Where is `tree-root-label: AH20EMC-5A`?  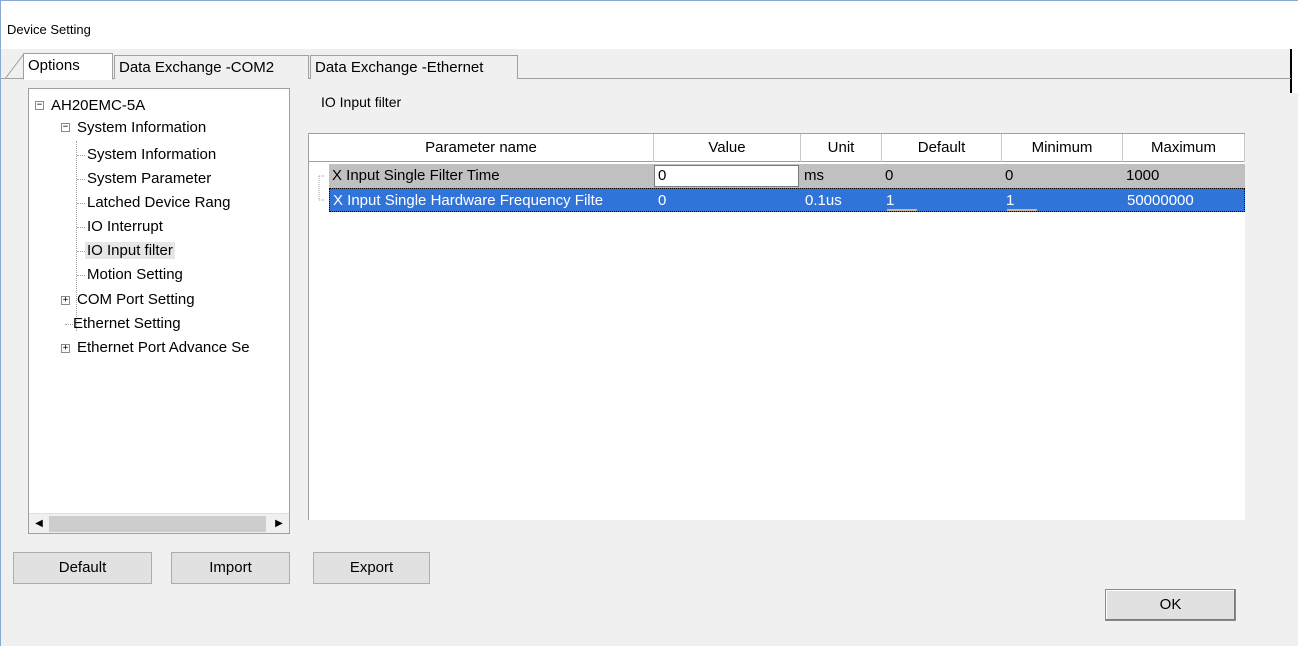
tree-root-label: AH20EMC-5A is located at coordinates (98, 105).